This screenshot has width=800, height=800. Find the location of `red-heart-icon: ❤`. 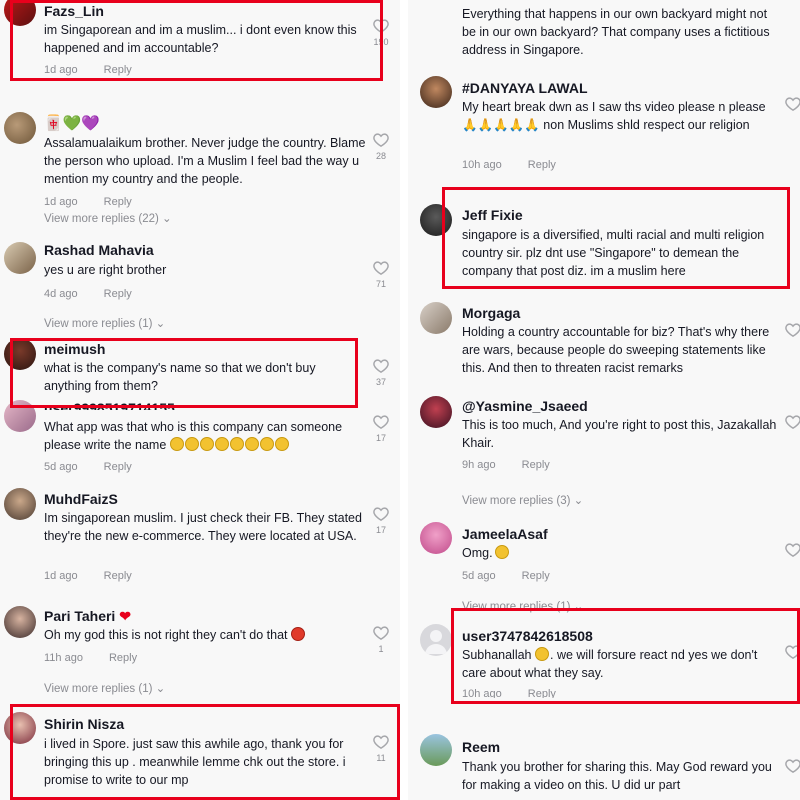

red-heart-icon: ❤ is located at coordinates (125, 616).